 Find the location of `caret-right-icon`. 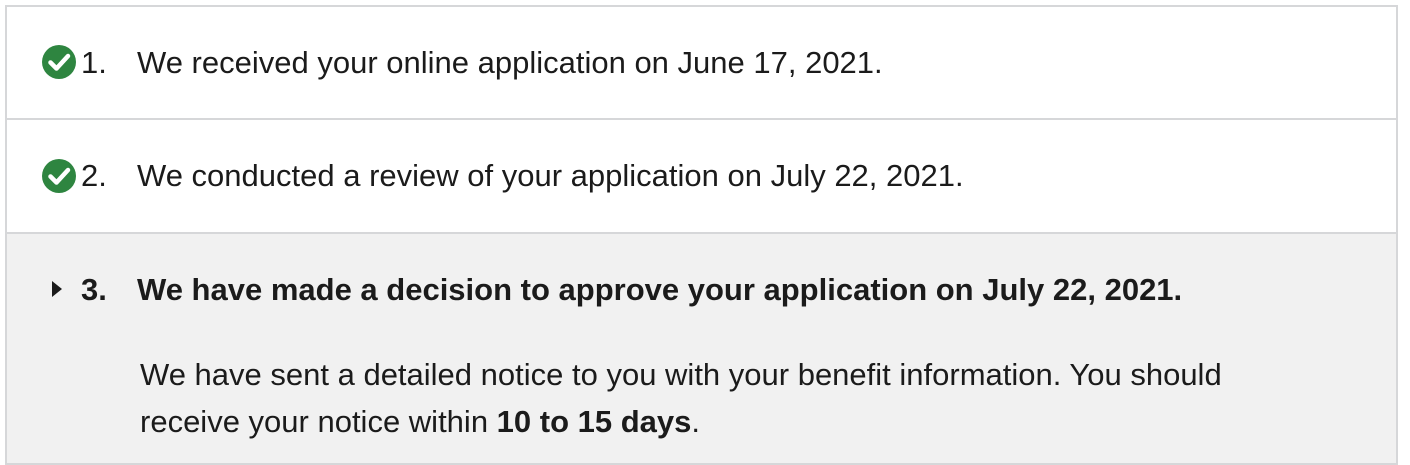

caret-right-icon is located at coordinates (57, 289).